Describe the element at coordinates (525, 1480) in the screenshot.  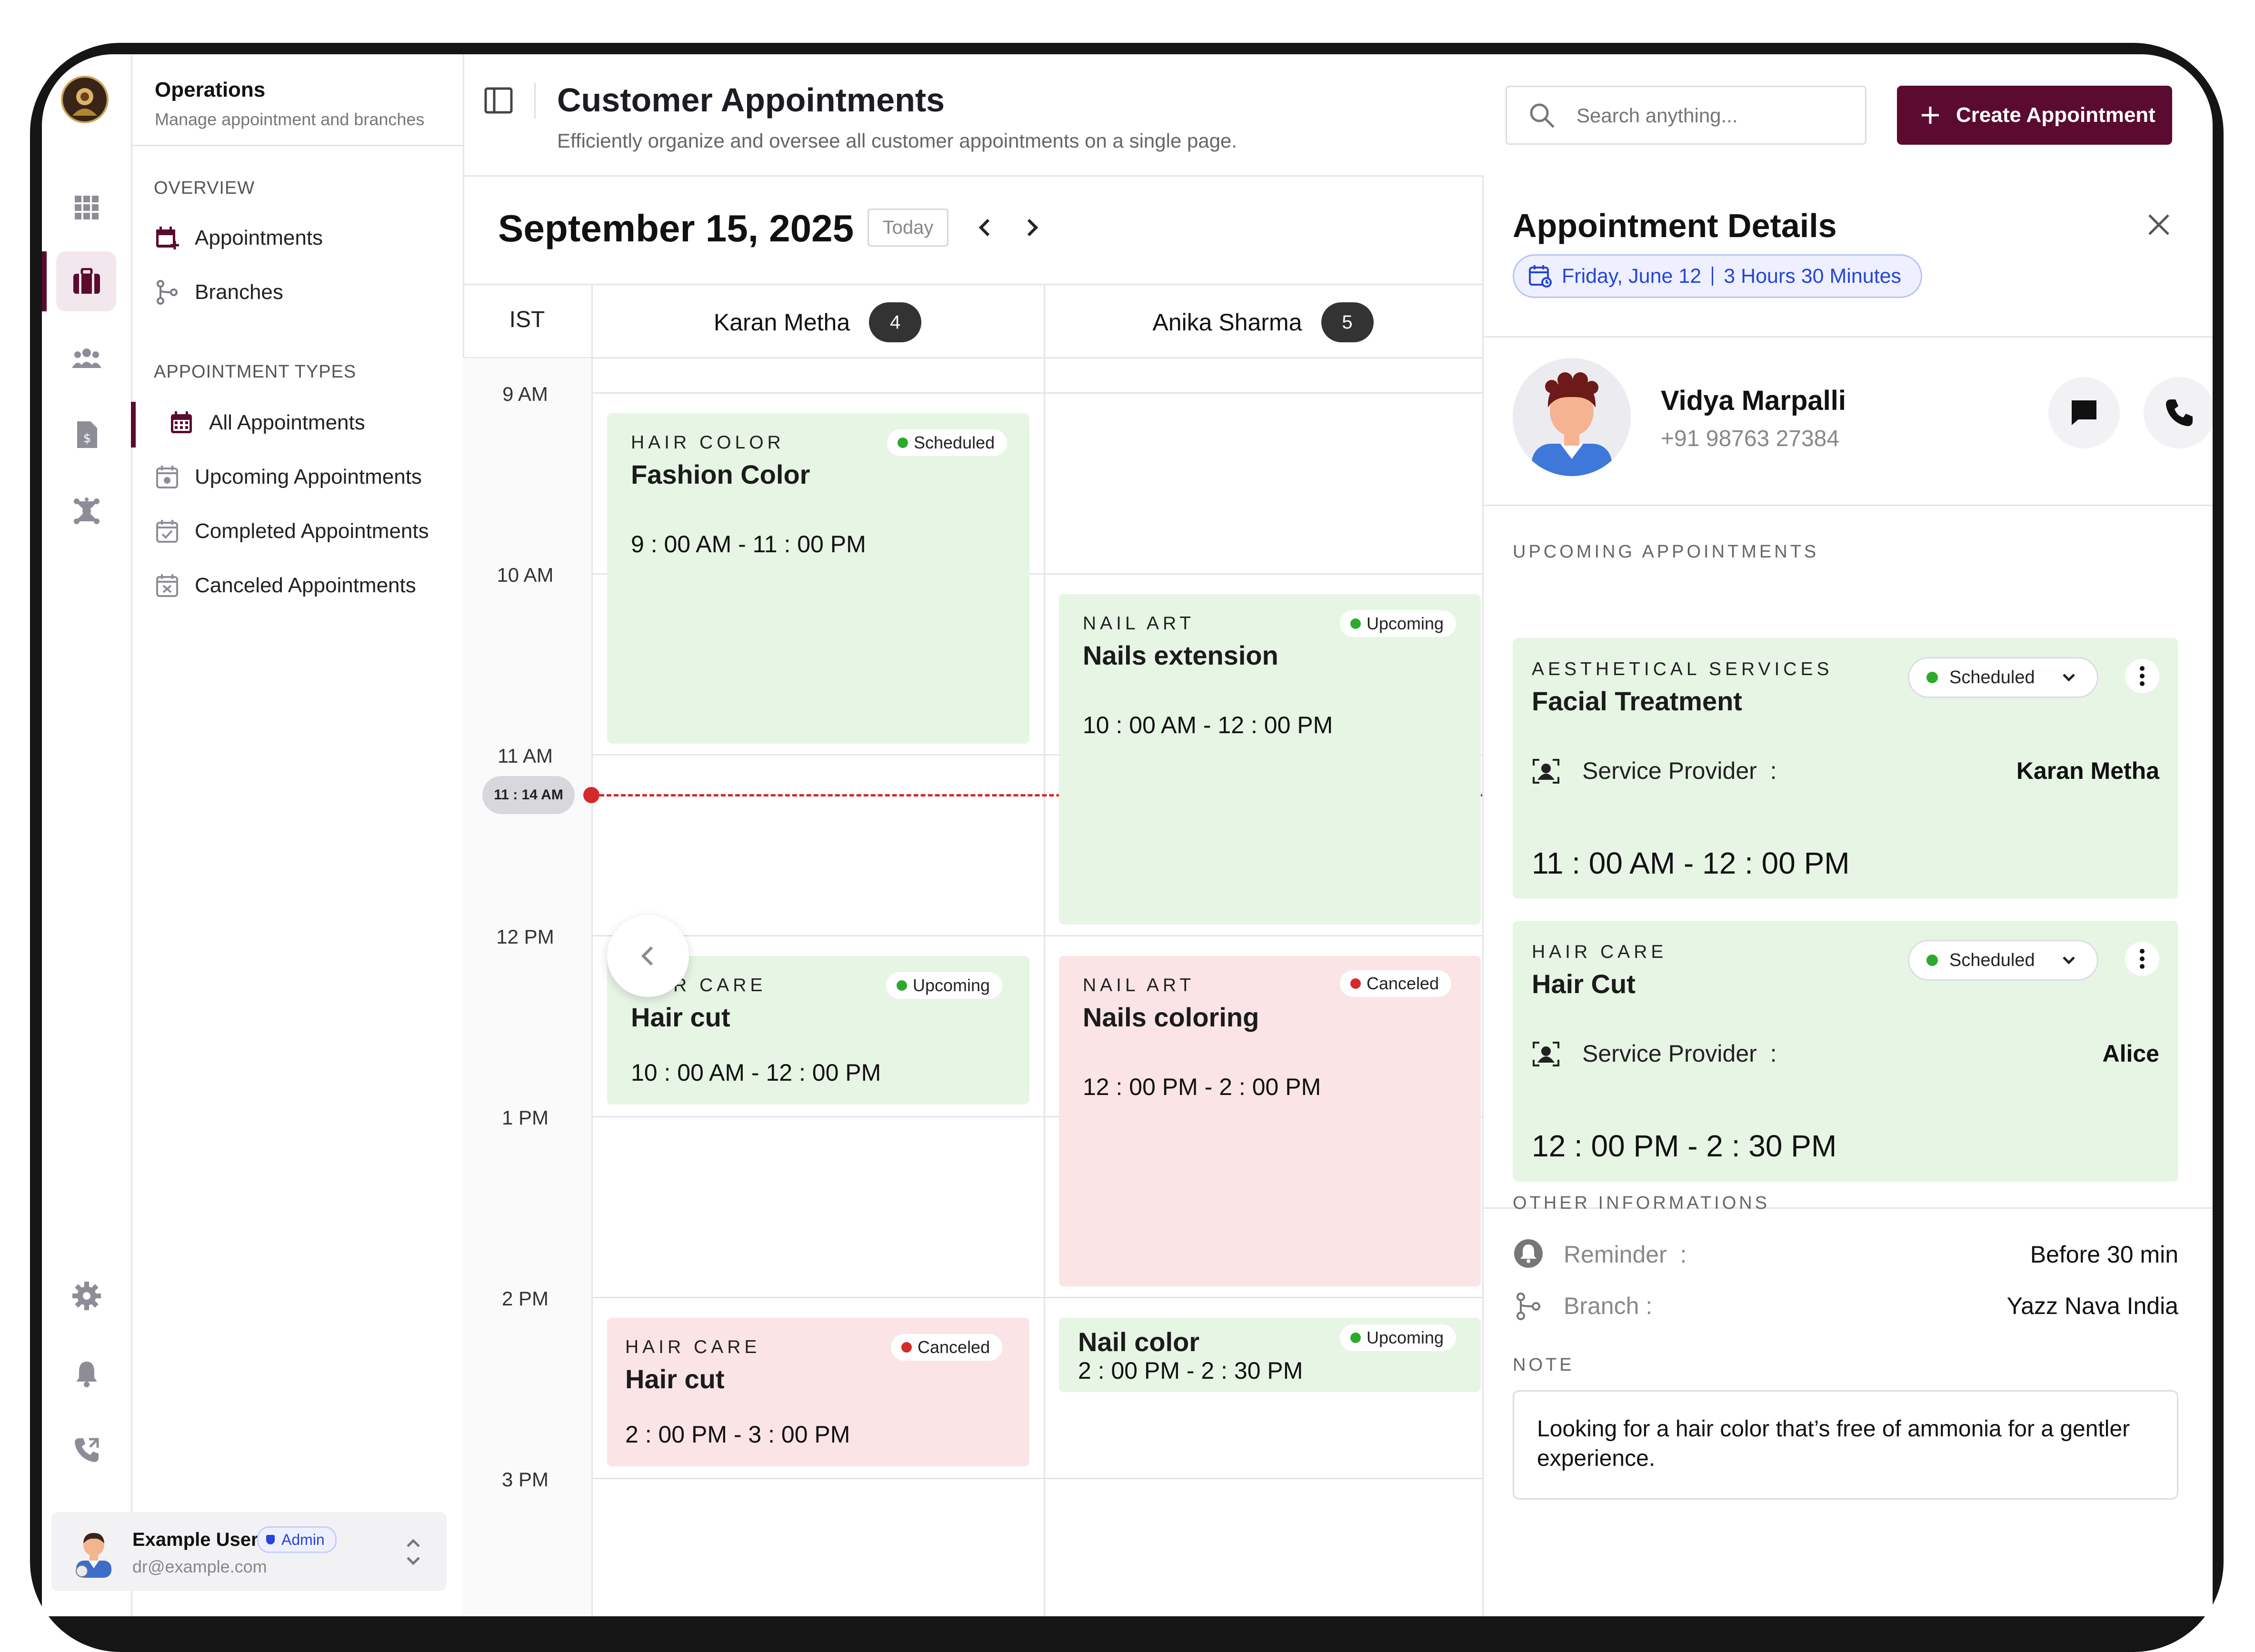
I see `hour-label: 3 PM` at that location.